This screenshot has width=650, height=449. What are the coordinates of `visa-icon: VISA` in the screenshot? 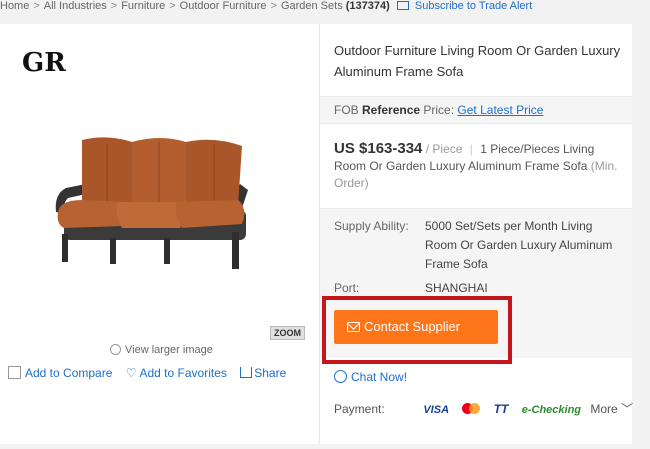 It's located at (436, 410).